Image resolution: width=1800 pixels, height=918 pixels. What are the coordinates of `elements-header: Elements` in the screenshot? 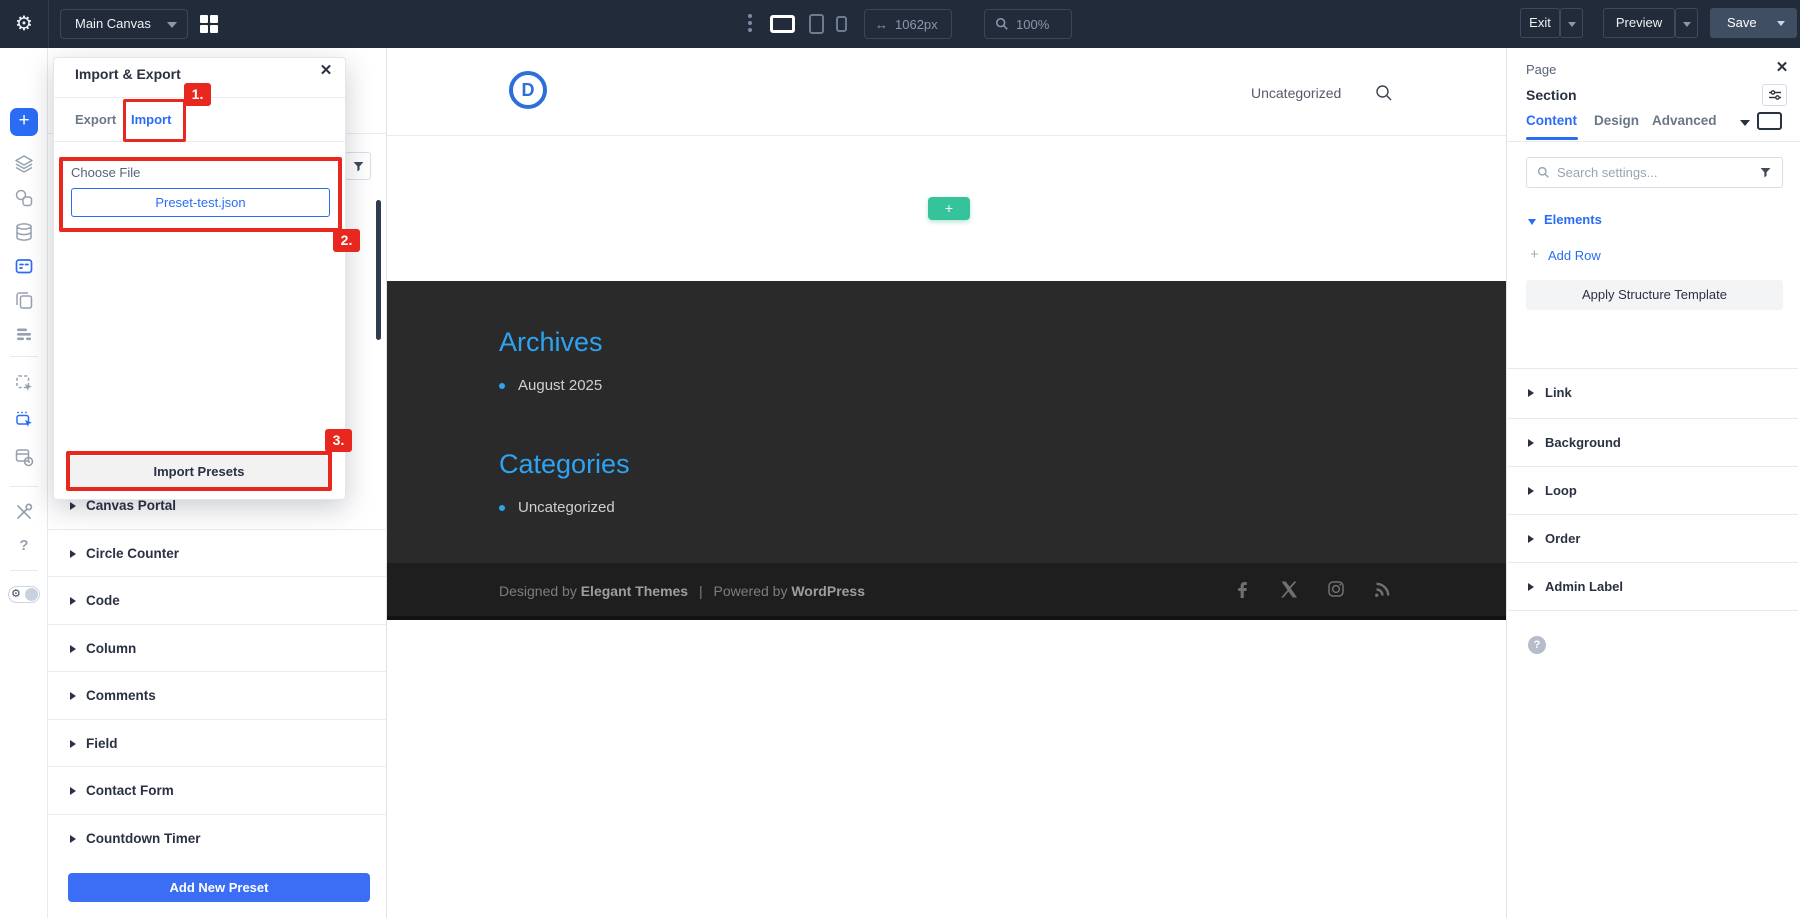 It's located at (1573, 219).